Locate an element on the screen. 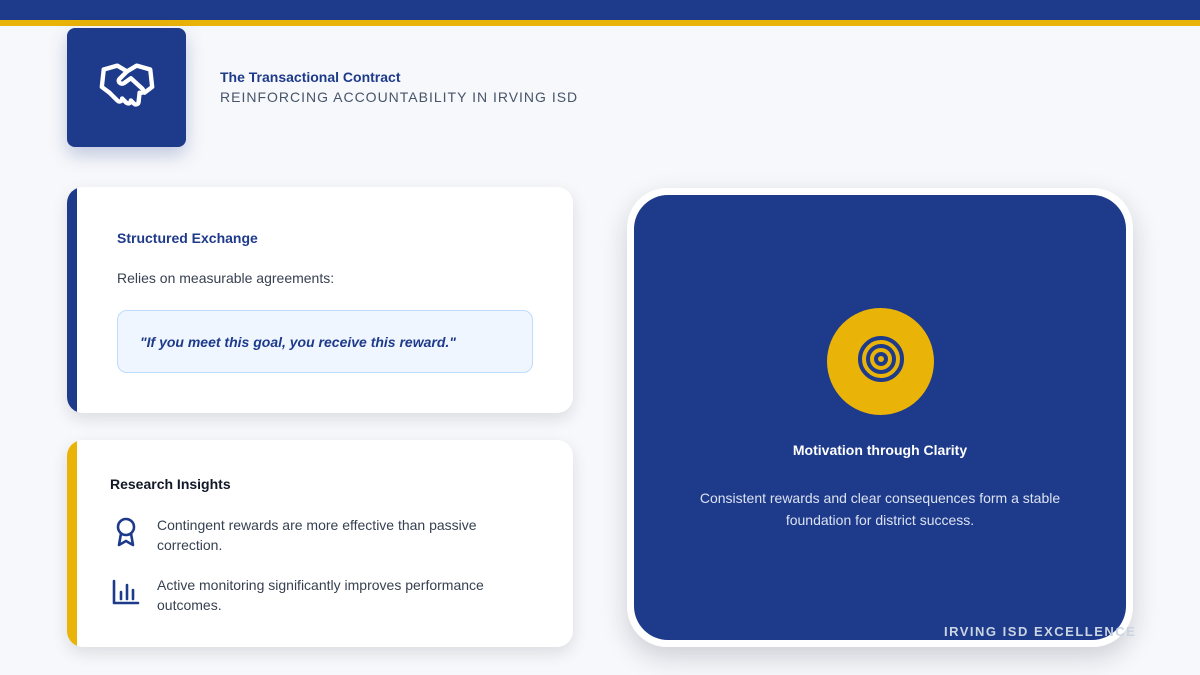  motivation-title: Motivation through Clarity is located at coordinates (880, 450).